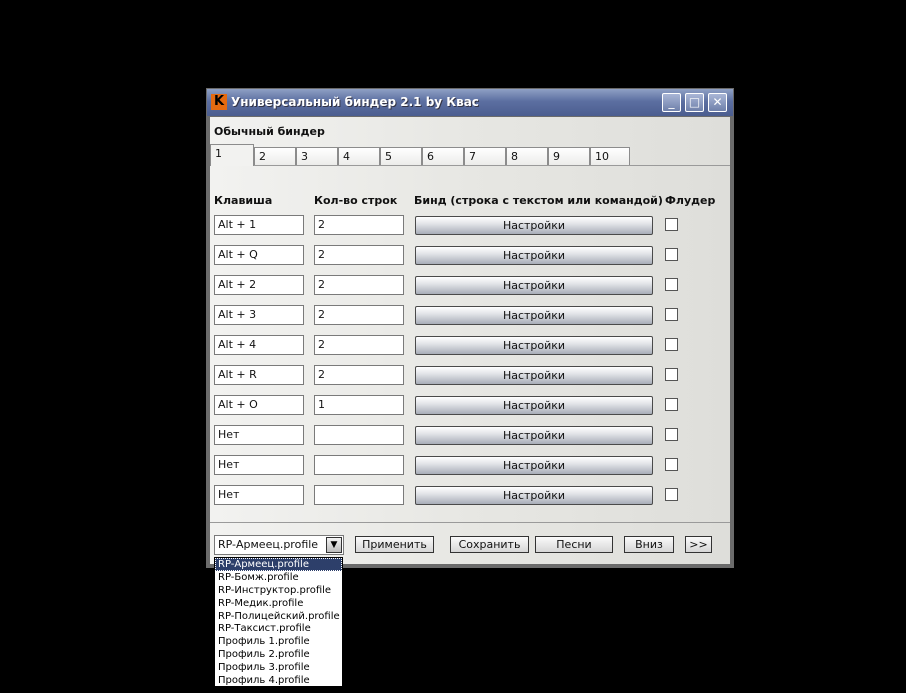 This screenshot has height=693, width=906. Describe the element at coordinates (527, 156) in the screenshot. I see `tab-8: 8` at that location.